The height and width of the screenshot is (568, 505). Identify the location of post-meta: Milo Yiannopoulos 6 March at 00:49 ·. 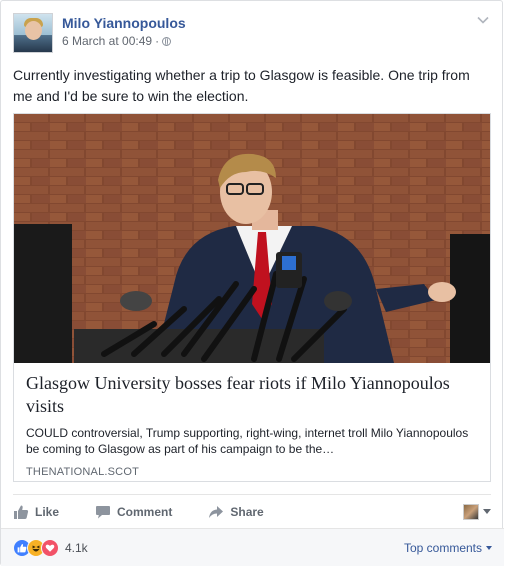
(124, 33).